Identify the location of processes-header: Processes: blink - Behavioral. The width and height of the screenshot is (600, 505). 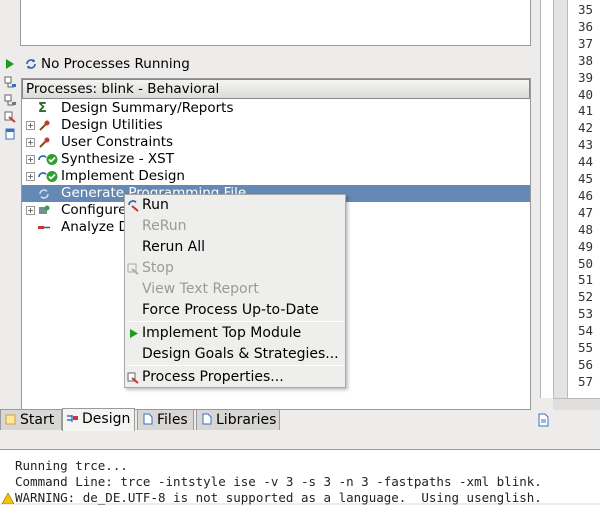
(276, 89).